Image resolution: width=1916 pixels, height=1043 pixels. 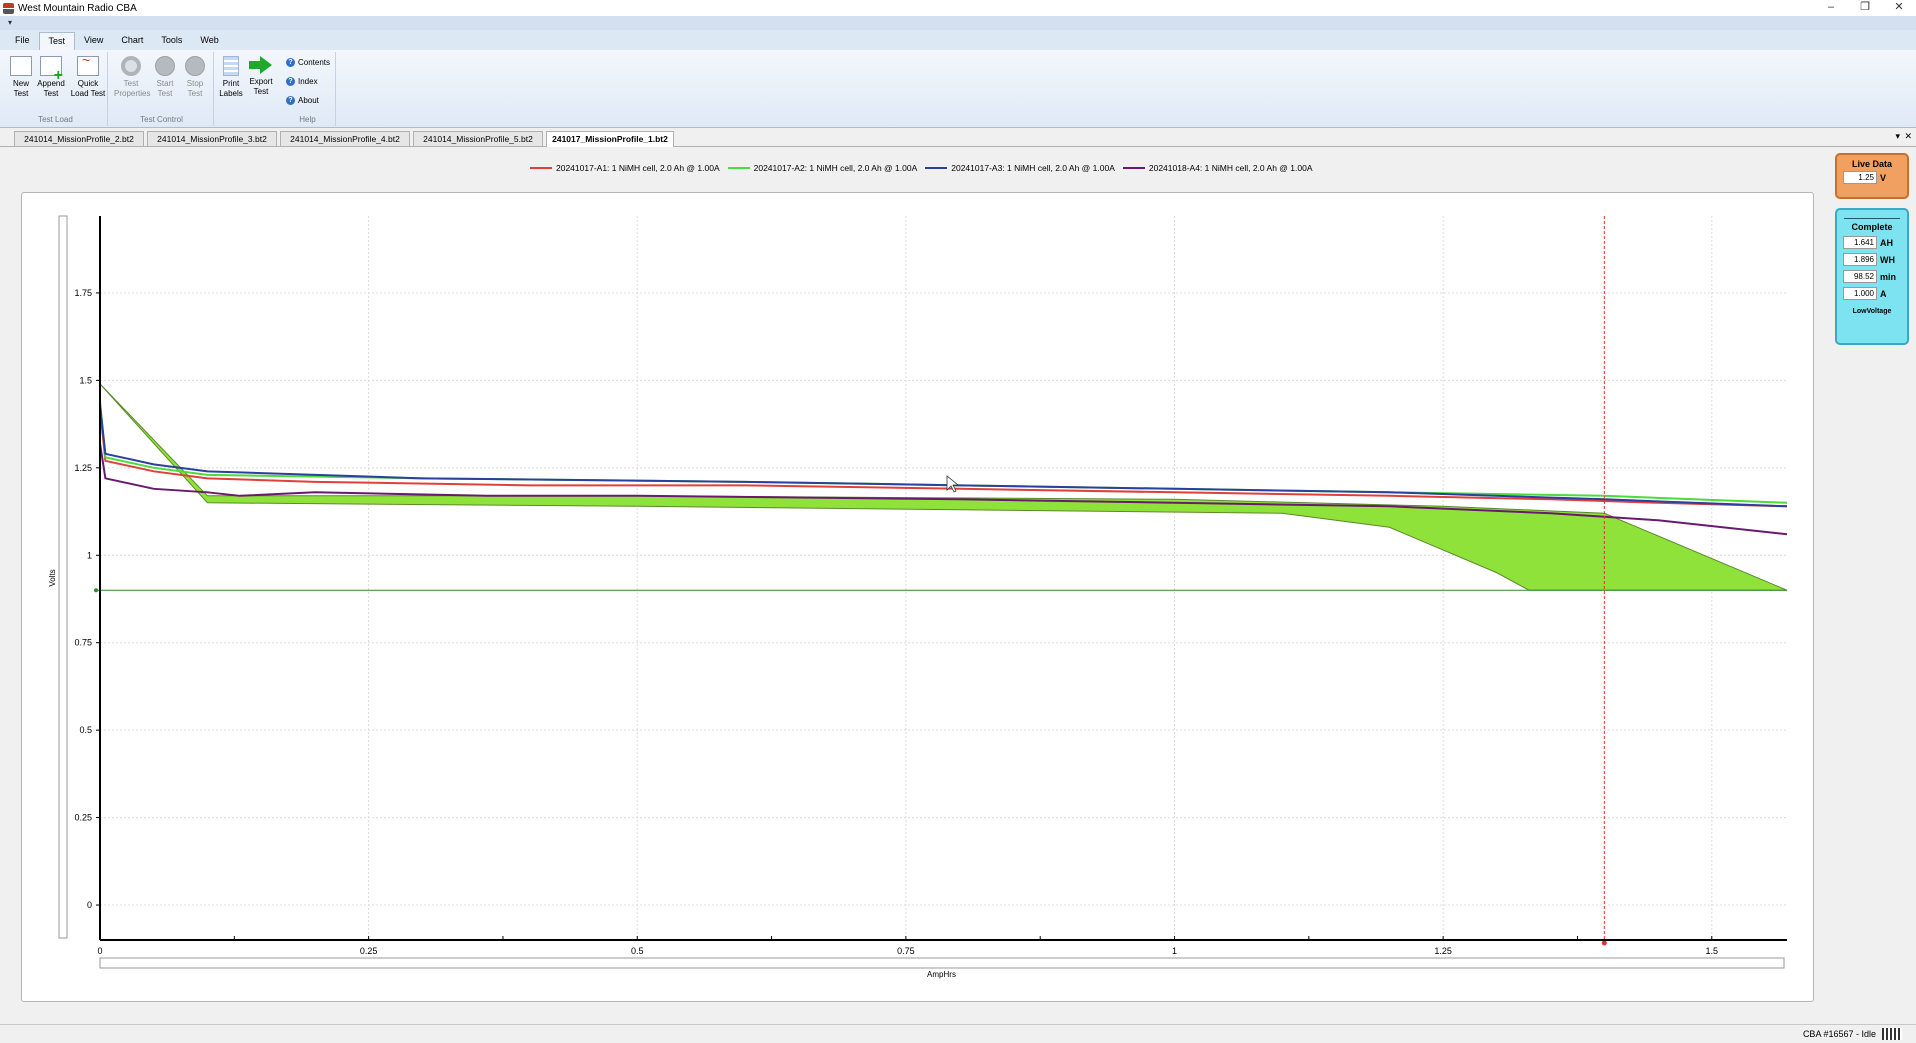 I want to click on y-axis-label: Volts, so click(x=52, y=577).